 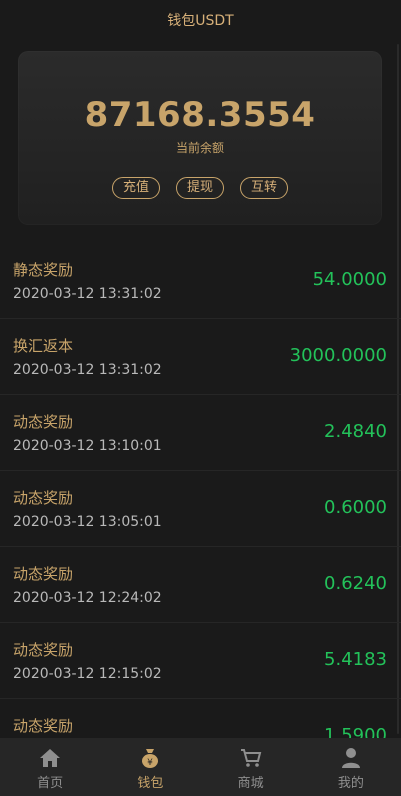 I want to click on list-item: 换汇返本 2020-03-12 13:31:02 3000.0000, so click(x=200, y=357).